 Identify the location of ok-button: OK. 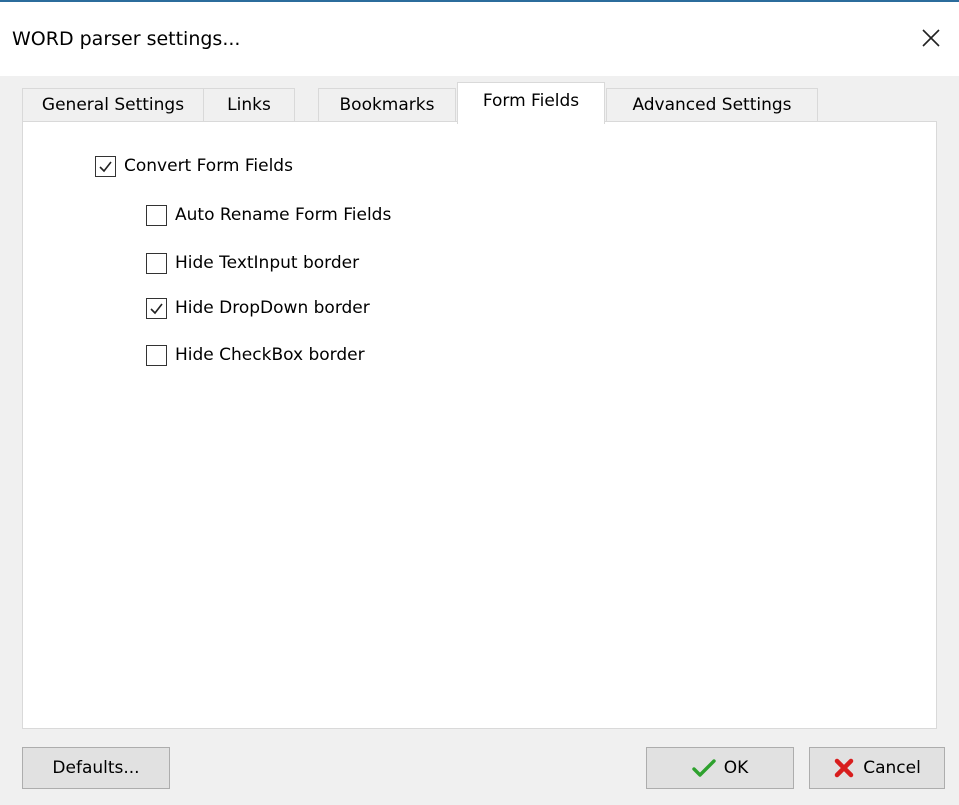
(720, 768).